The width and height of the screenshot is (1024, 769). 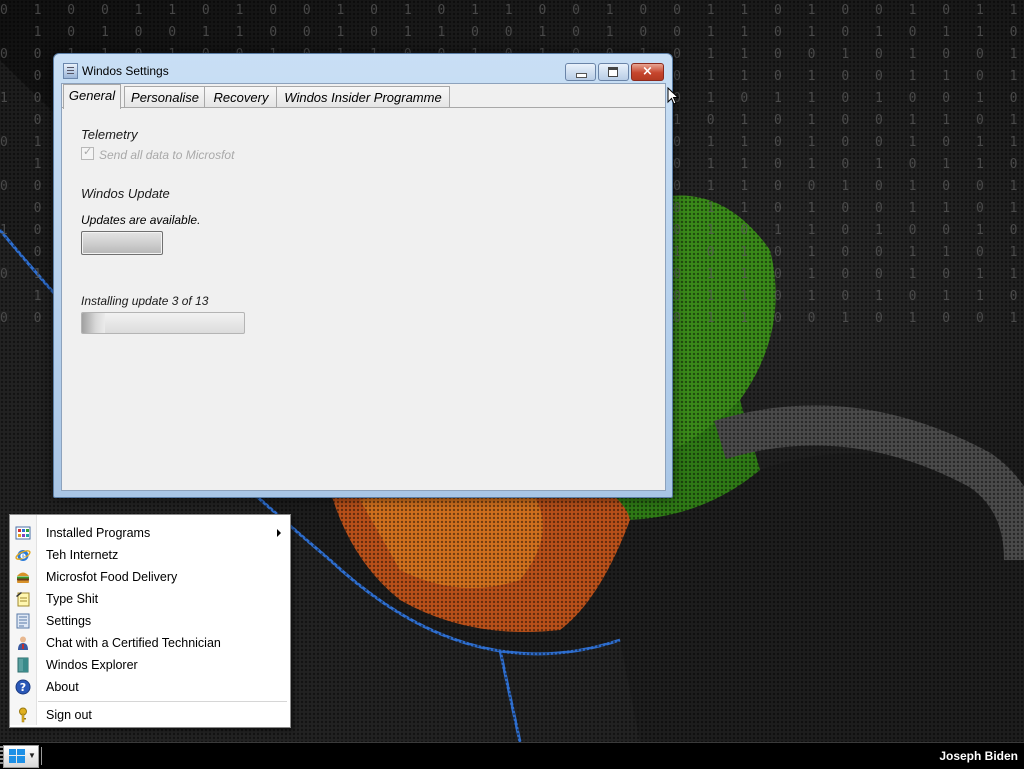 I want to click on key-icon, so click(x=23, y=715).